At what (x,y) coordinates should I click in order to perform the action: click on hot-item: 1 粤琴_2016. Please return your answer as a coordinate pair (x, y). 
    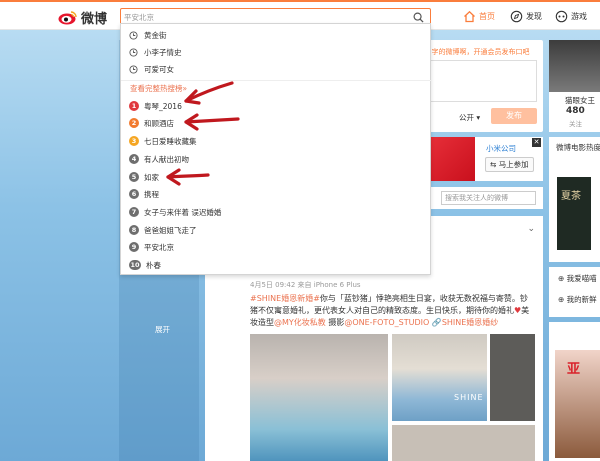
    Looking at the image, I should click on (155, 106).